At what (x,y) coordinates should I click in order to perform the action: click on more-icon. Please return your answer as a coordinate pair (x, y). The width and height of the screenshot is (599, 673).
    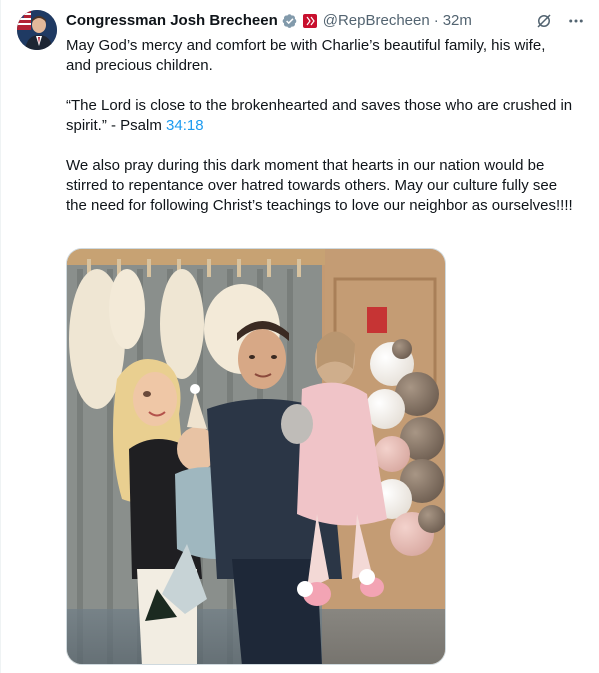
    Looking at the image, I should click on (576, 21).